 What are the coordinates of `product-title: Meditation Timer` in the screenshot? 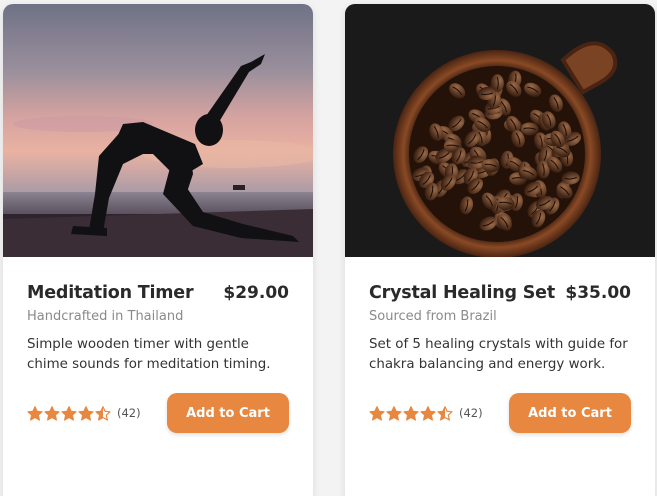 It's located at (110, 293).